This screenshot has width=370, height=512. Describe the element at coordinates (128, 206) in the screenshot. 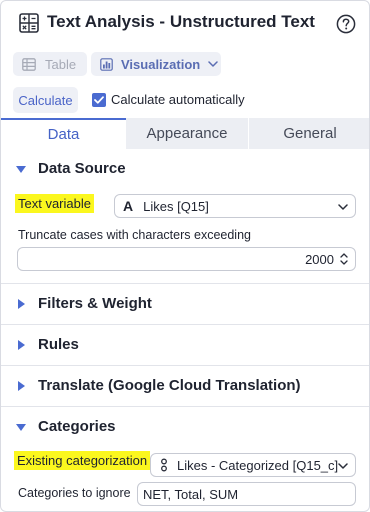

I see `text-type-icon: A` at that location.